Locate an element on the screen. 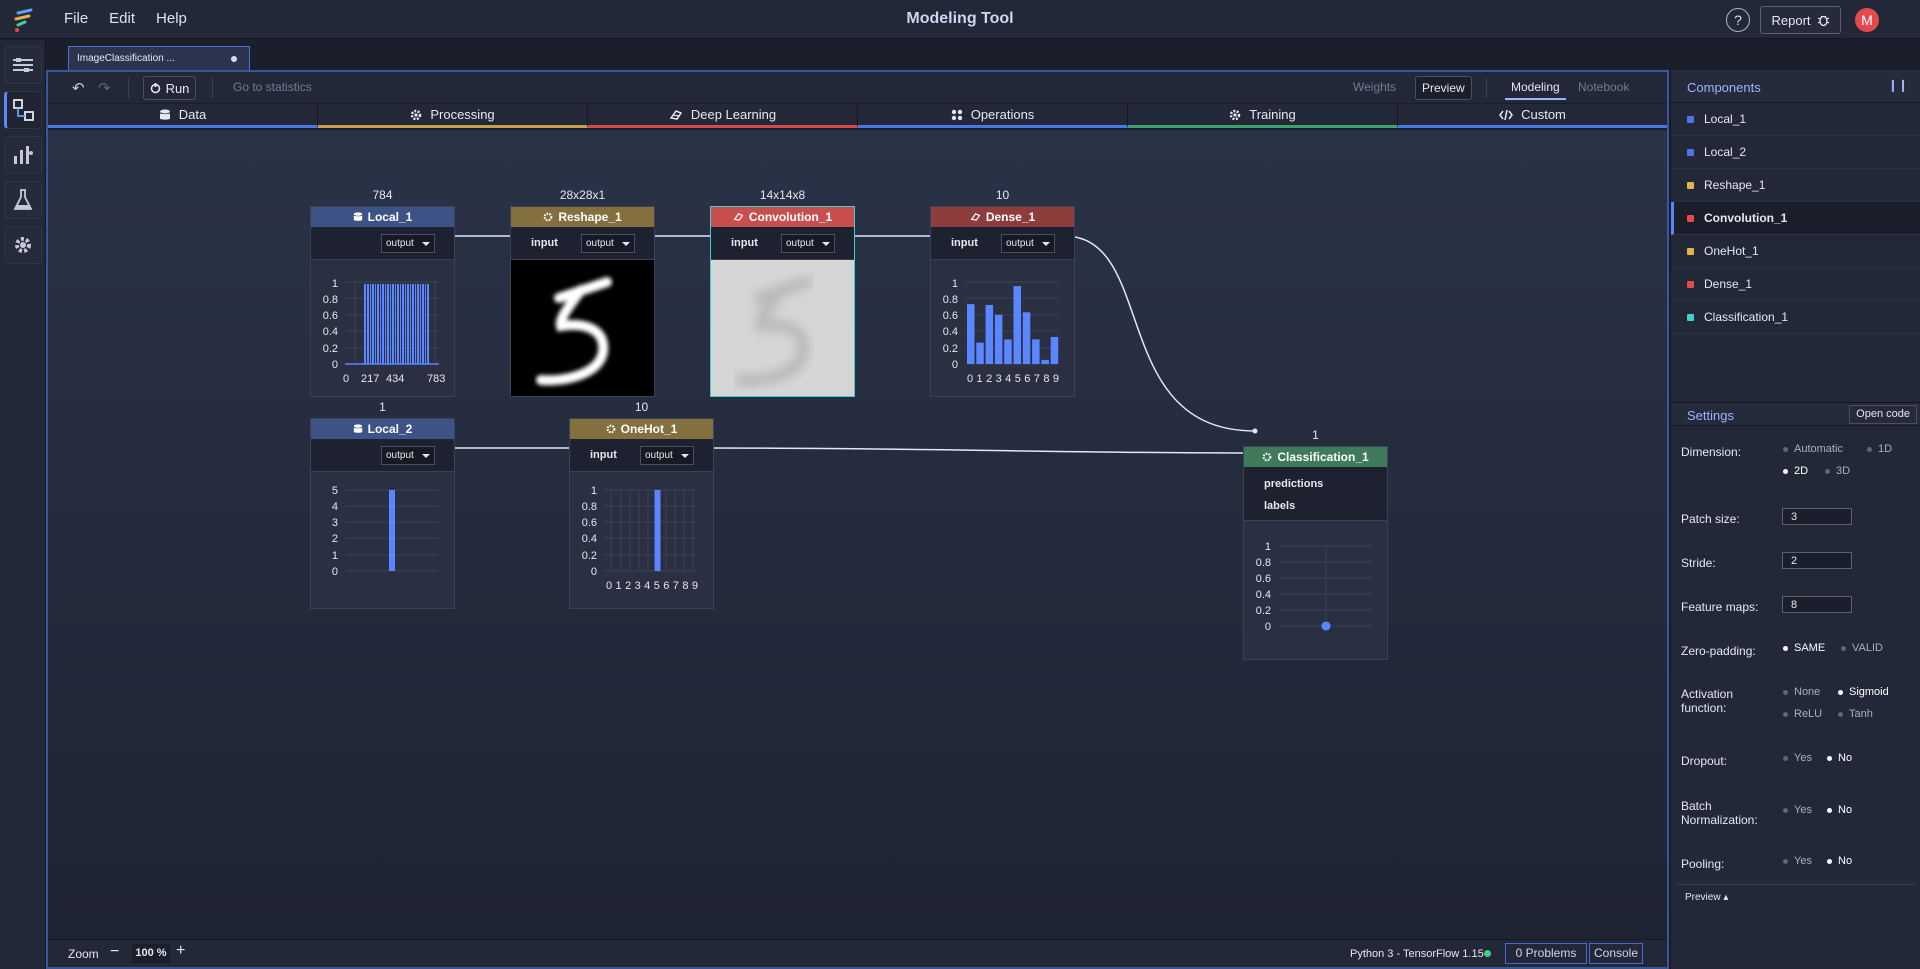 The width and height of the screenshot is (1920, 969). redo-icon: ↷ is located at coordinates (104, 88).